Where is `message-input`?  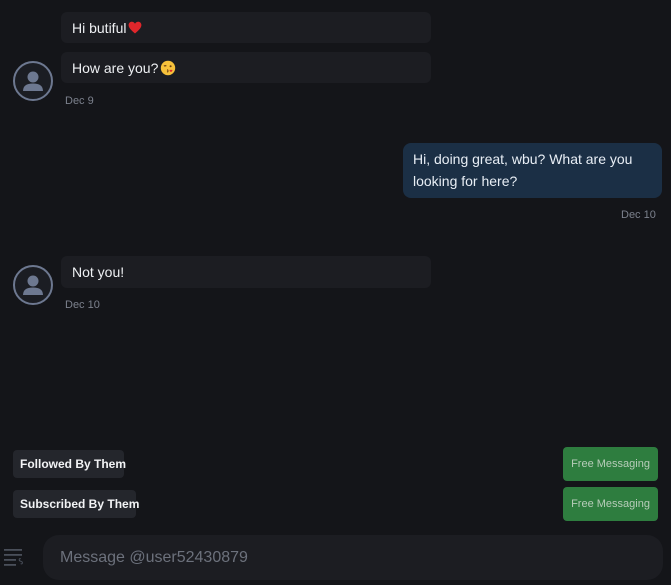 message-input is located at coordinates (353, 557).